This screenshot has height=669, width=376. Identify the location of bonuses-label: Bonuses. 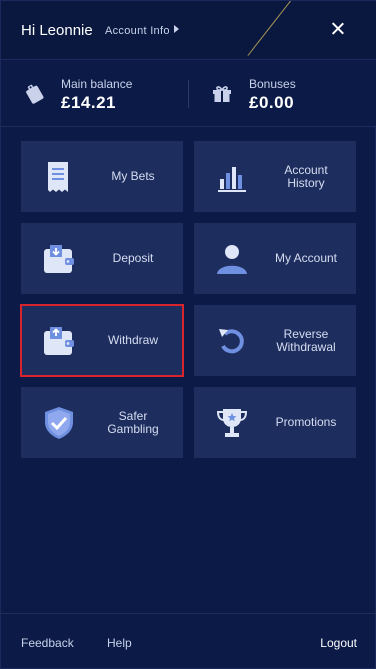
(272, 84).